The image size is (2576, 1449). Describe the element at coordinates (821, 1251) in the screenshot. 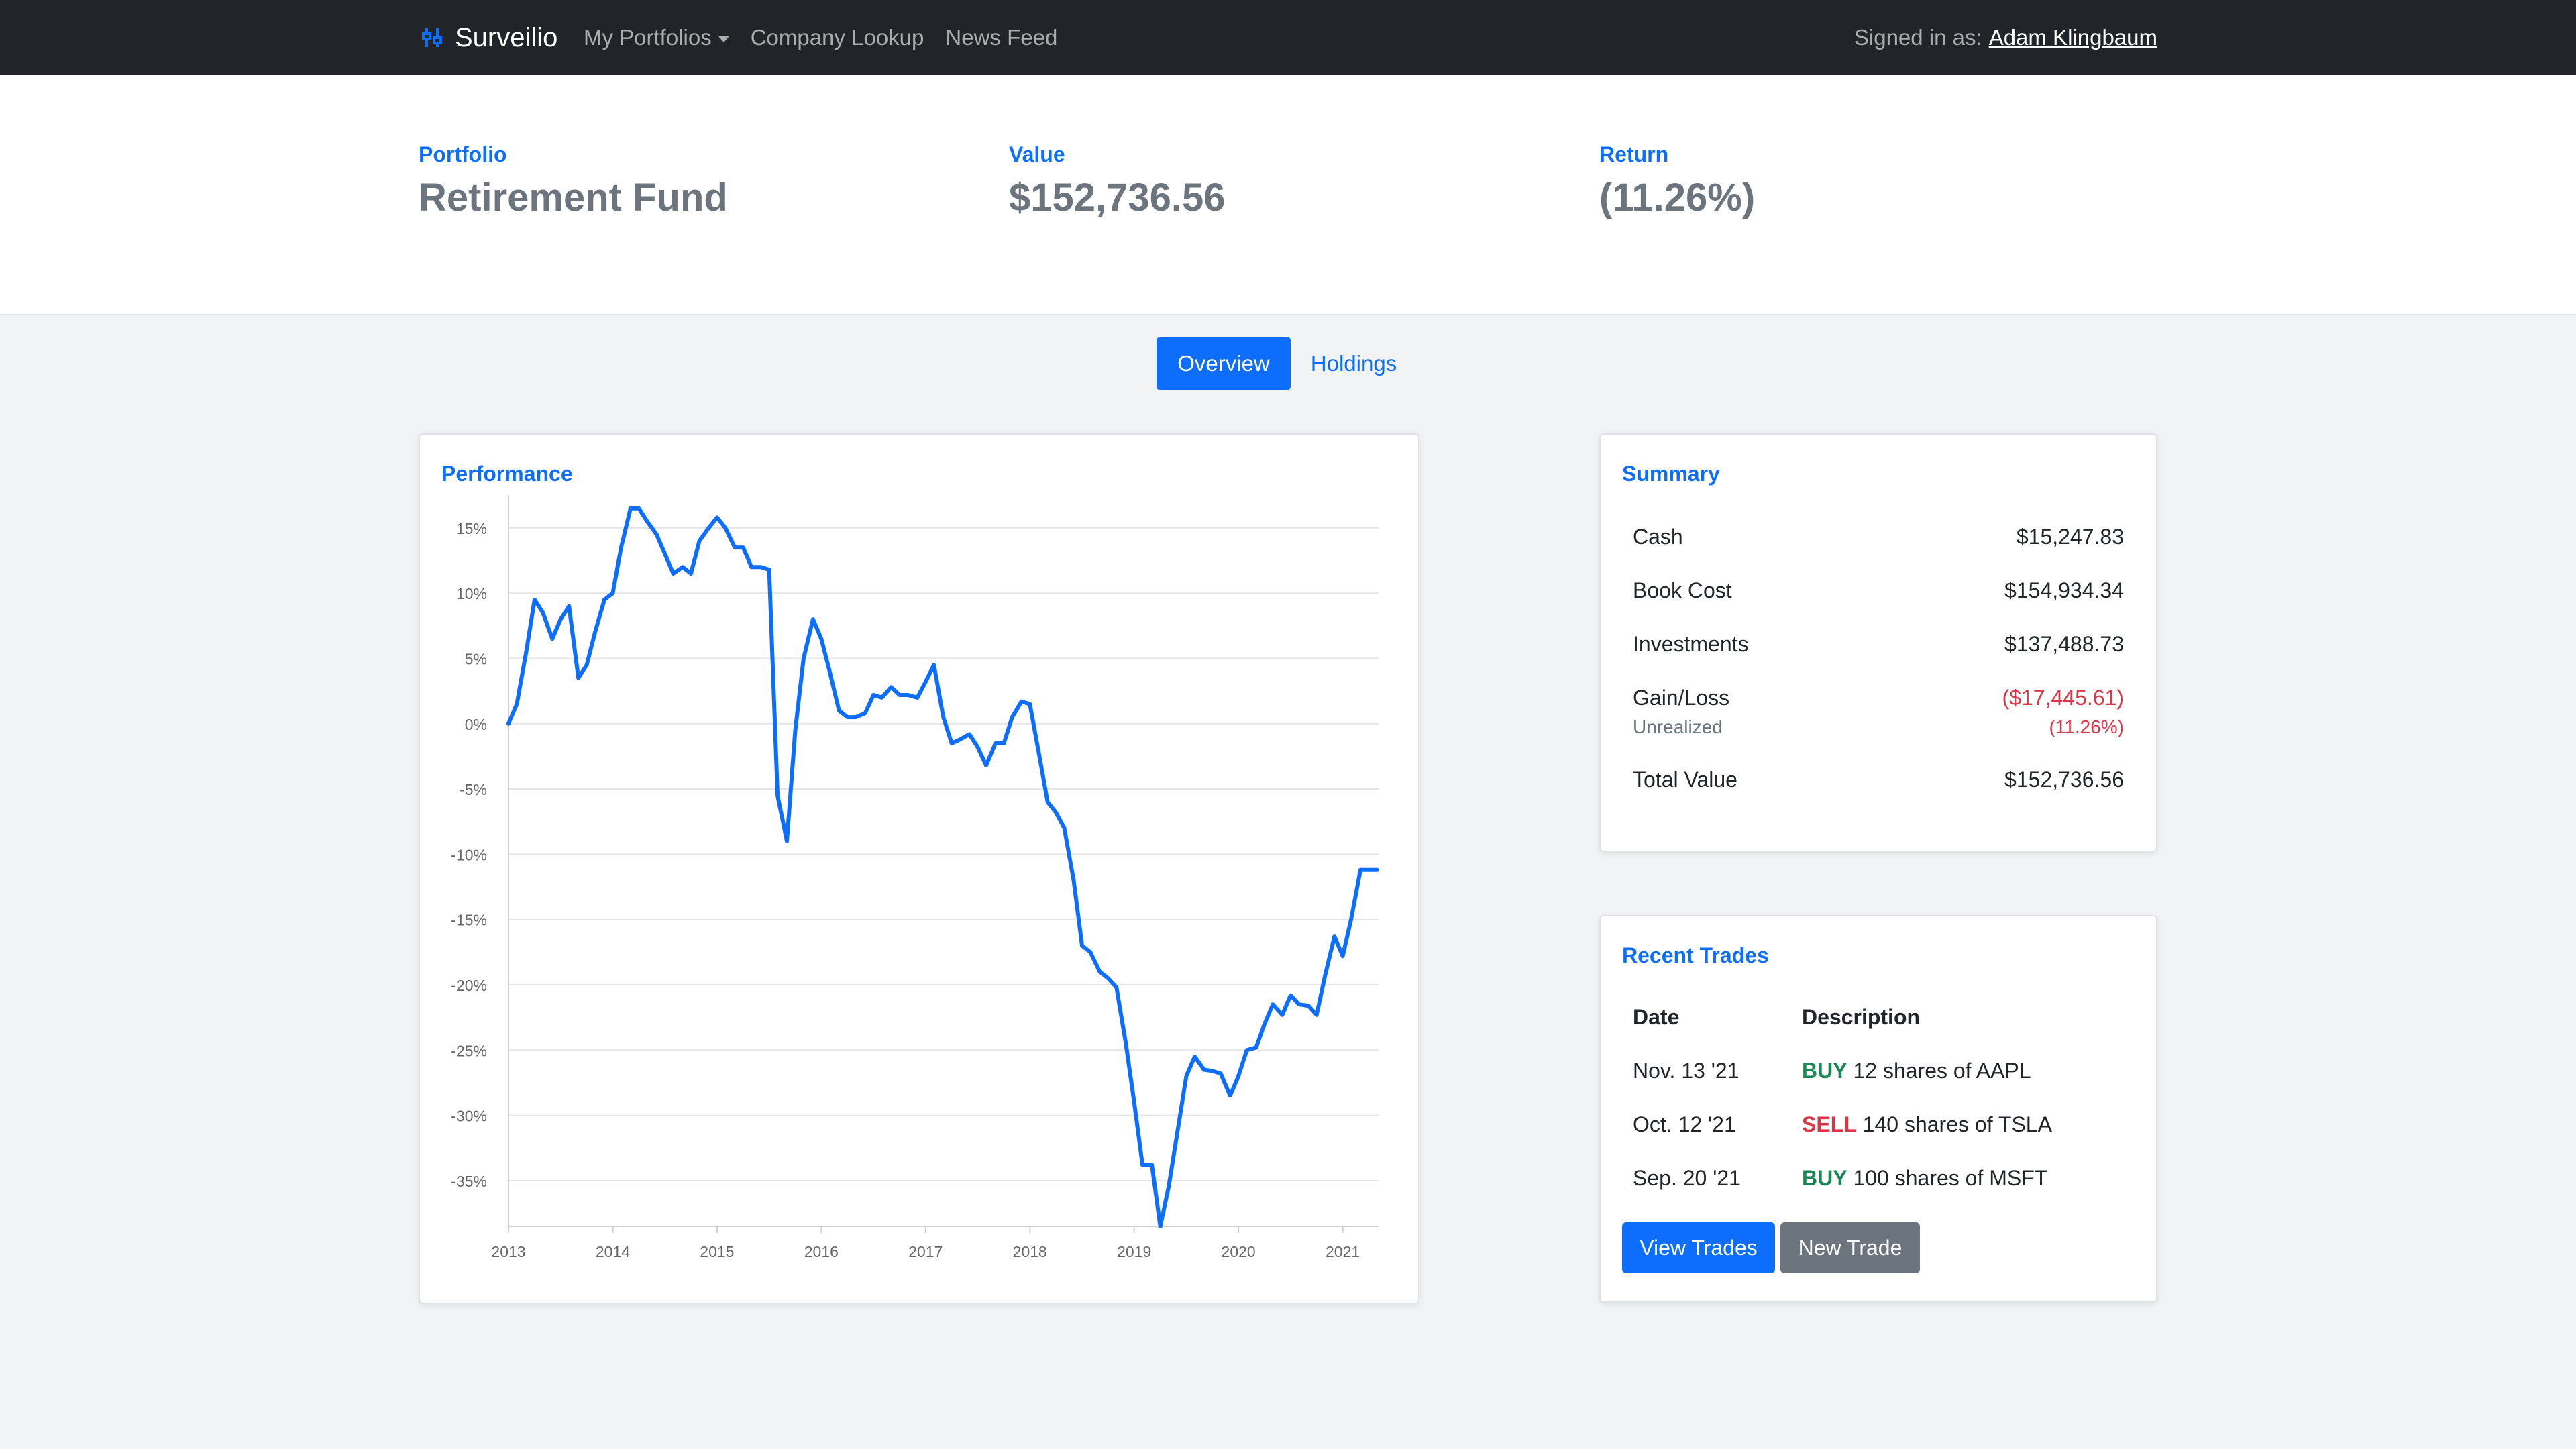

I see `x-tick-label: 2016` at that location.